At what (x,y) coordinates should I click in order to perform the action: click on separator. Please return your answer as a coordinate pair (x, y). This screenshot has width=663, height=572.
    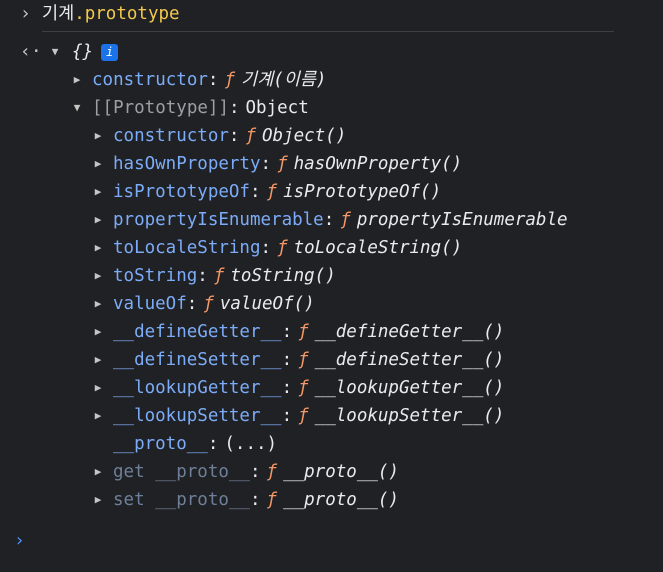
    Looking at the image, I should click on (328, 31).